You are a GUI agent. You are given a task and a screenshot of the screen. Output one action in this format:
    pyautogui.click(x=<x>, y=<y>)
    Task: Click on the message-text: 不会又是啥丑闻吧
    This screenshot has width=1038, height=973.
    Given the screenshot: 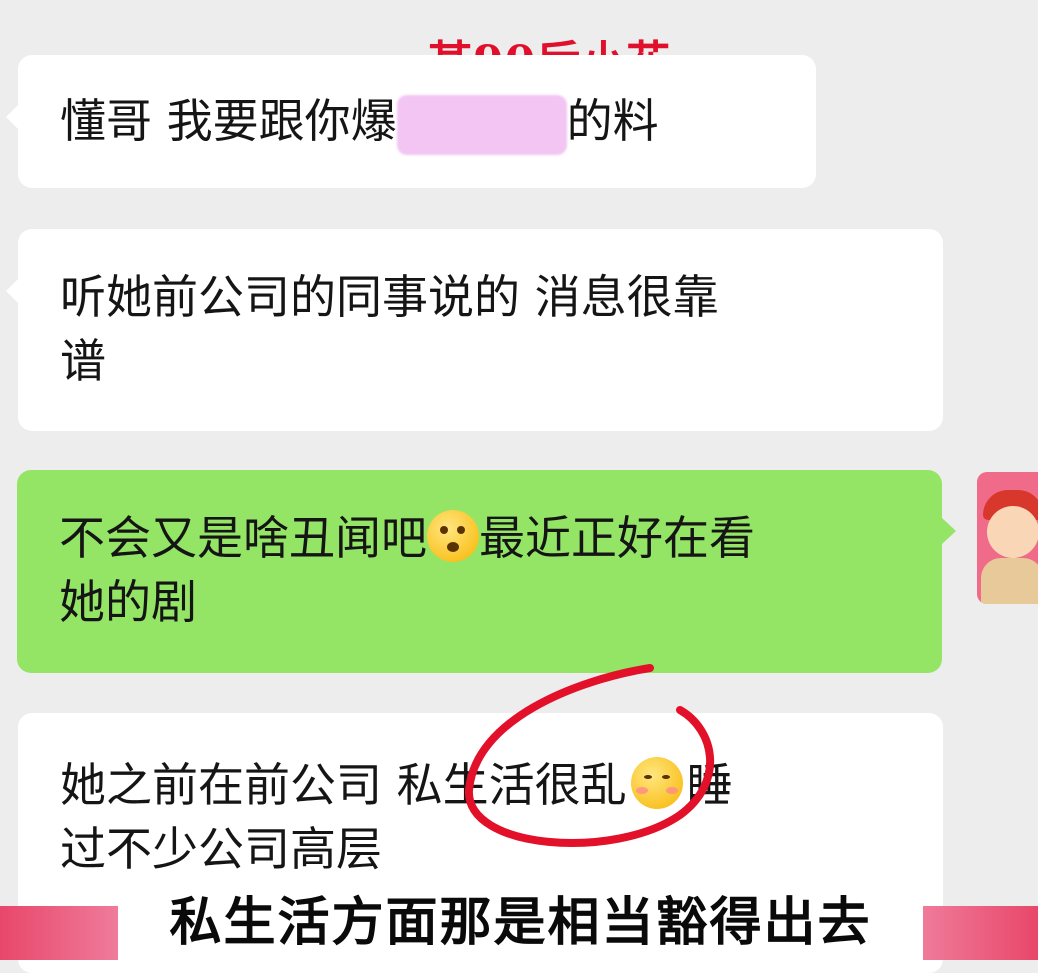 What is the action you would take?
    pyautogui.click(x=243, y=538)
    